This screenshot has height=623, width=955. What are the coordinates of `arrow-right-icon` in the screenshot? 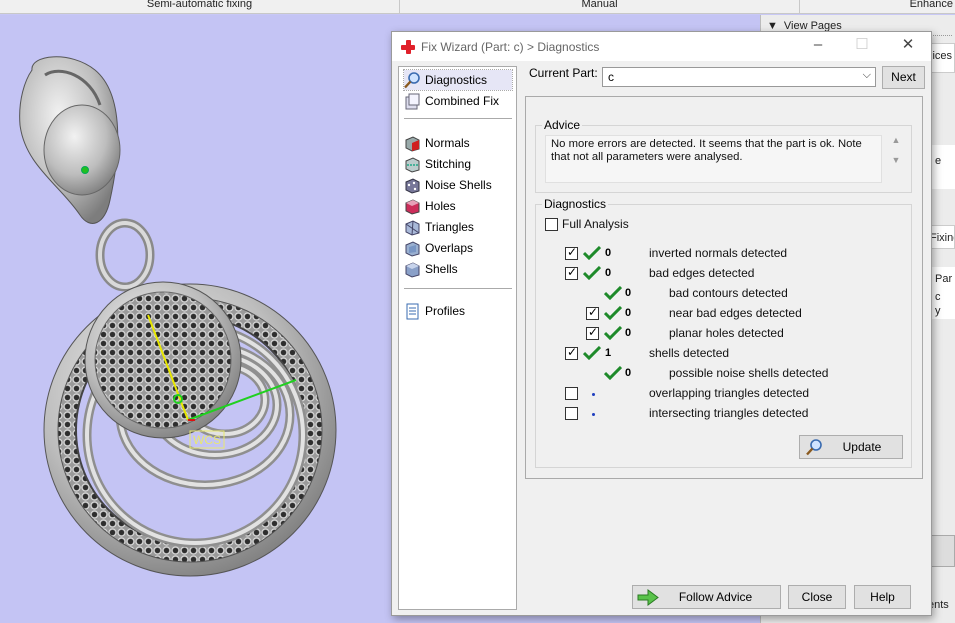 It's located at (648, 597).